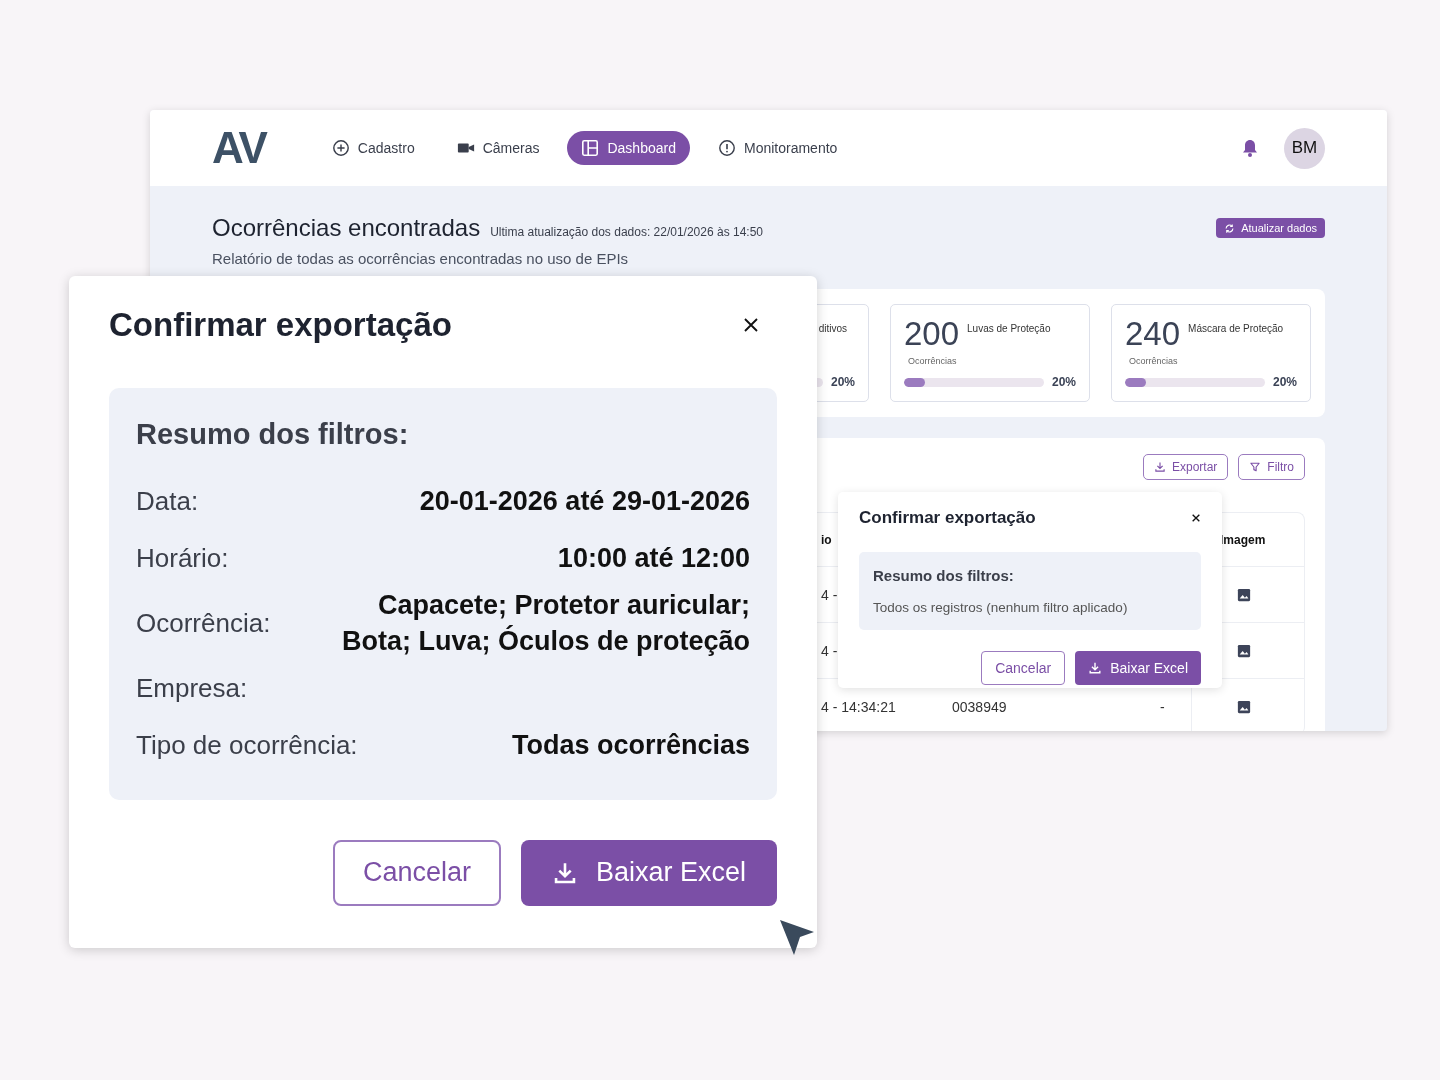  What do you see at coordinates (1153, 333) in the screenshot?
I see `count-value: 240` at bounding box center [1153, 333].